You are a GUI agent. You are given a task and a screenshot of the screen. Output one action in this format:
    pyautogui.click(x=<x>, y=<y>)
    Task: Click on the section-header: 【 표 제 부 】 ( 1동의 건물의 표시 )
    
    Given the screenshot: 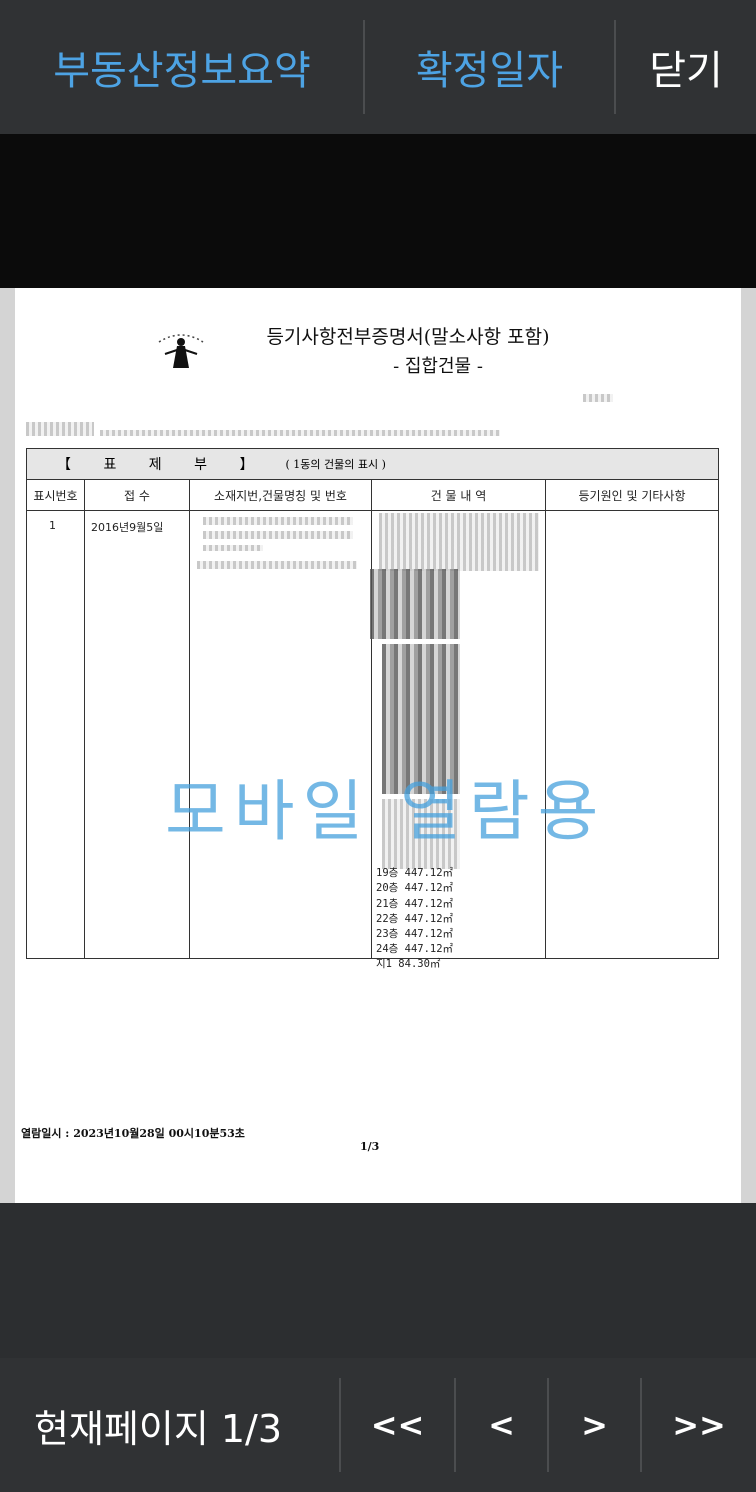 What is the action you would take?
    pyautogui.click(x=372, y=464)
    